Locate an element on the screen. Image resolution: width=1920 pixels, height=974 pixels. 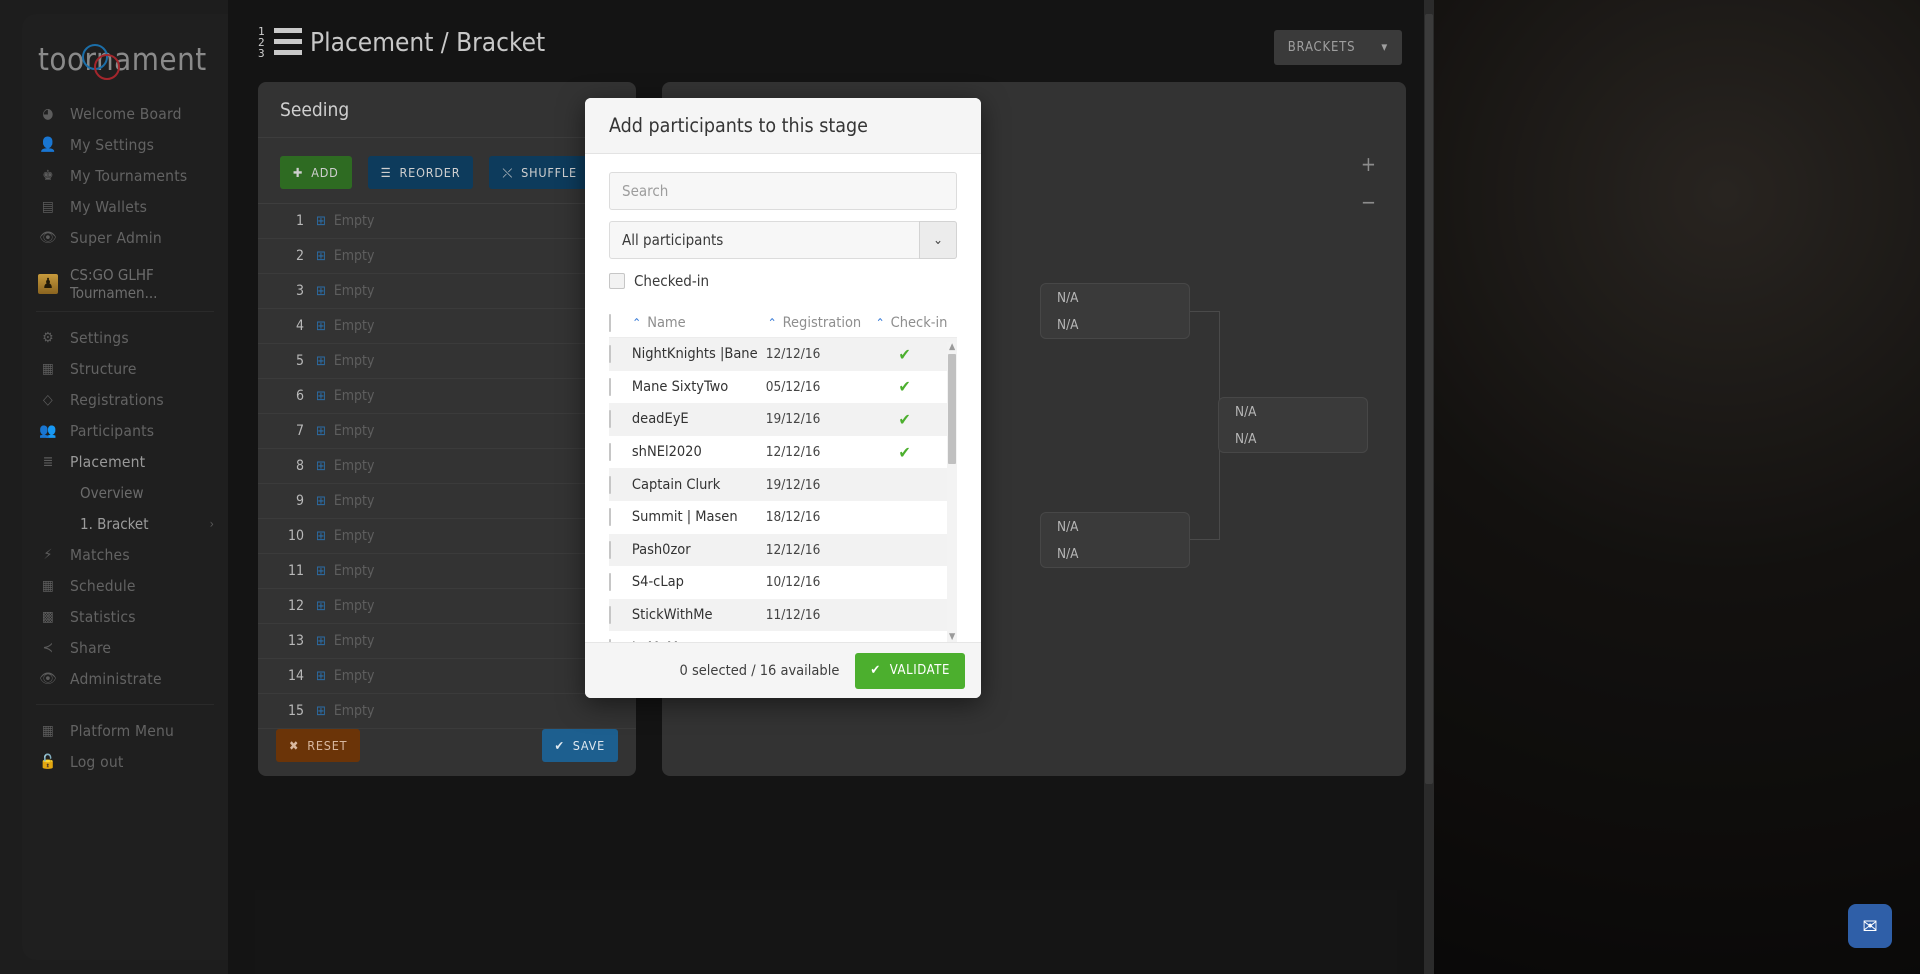
table-row: Summit | Masen 18/12/16 is located at coordinates (783, 517).